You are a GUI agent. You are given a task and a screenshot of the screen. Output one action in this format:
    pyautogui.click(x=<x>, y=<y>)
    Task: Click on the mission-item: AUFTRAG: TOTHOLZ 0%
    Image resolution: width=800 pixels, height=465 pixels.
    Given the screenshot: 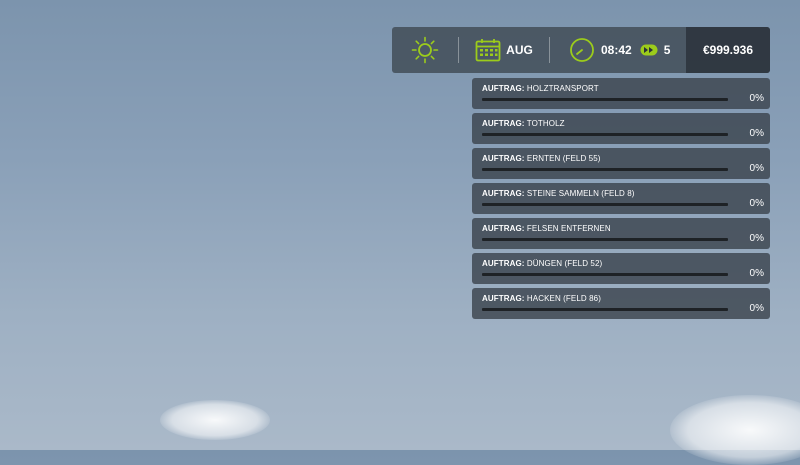 What is the action you would take?
    pyautogui.click(x=621, y=128)
    